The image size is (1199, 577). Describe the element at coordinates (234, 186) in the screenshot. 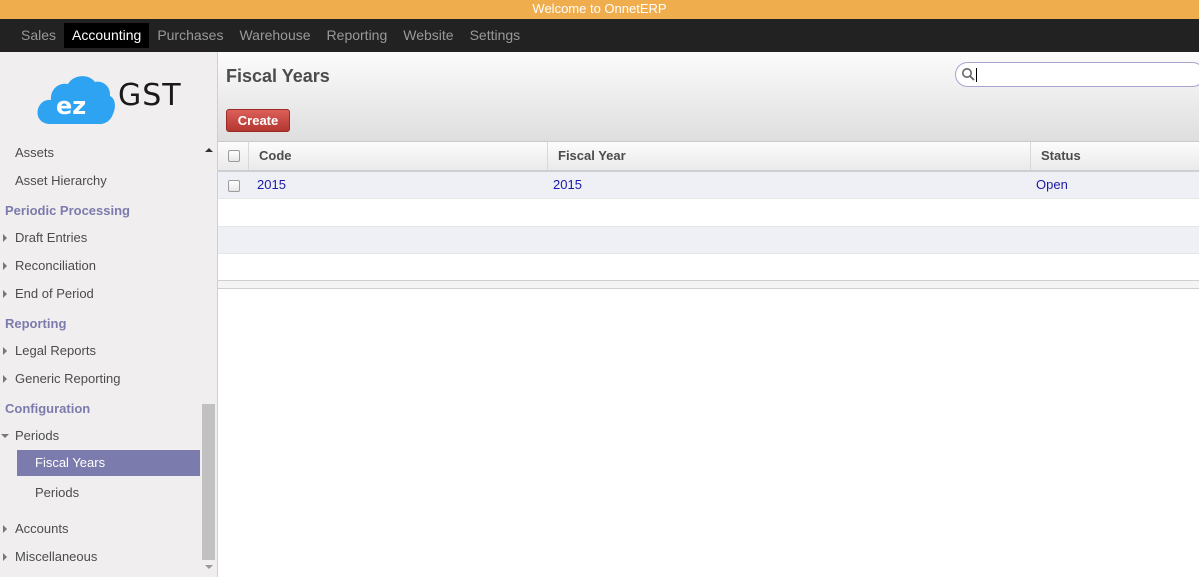

I see `row-checkbox` at that location.